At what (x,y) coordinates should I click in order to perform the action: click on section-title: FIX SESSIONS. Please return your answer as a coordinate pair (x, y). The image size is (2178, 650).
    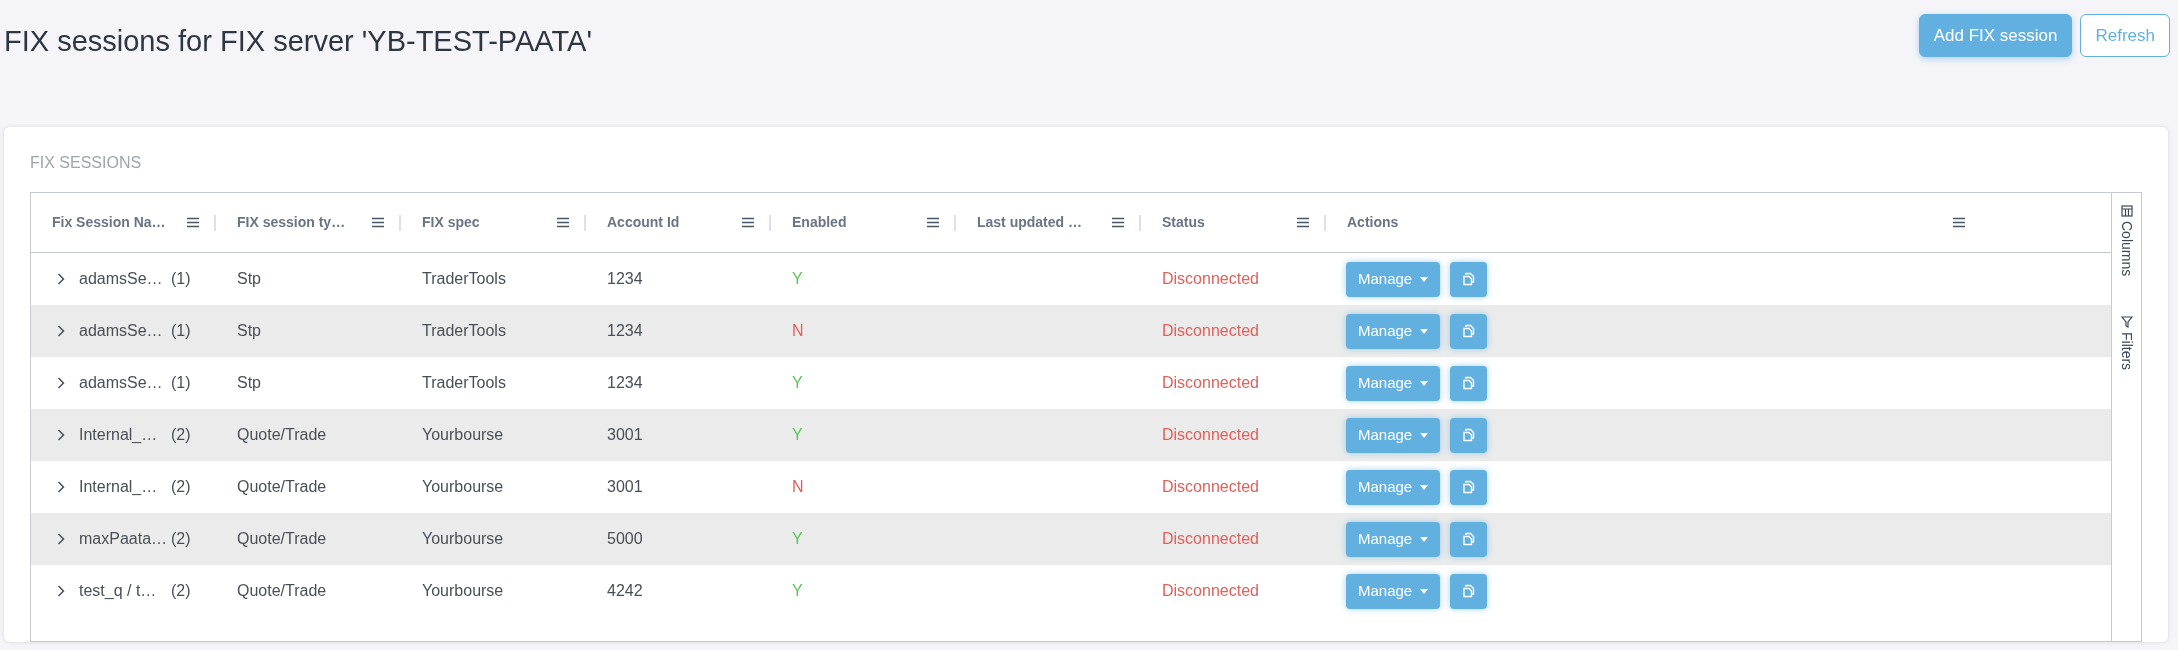
    Looking at the image, I should click on (86, 163).